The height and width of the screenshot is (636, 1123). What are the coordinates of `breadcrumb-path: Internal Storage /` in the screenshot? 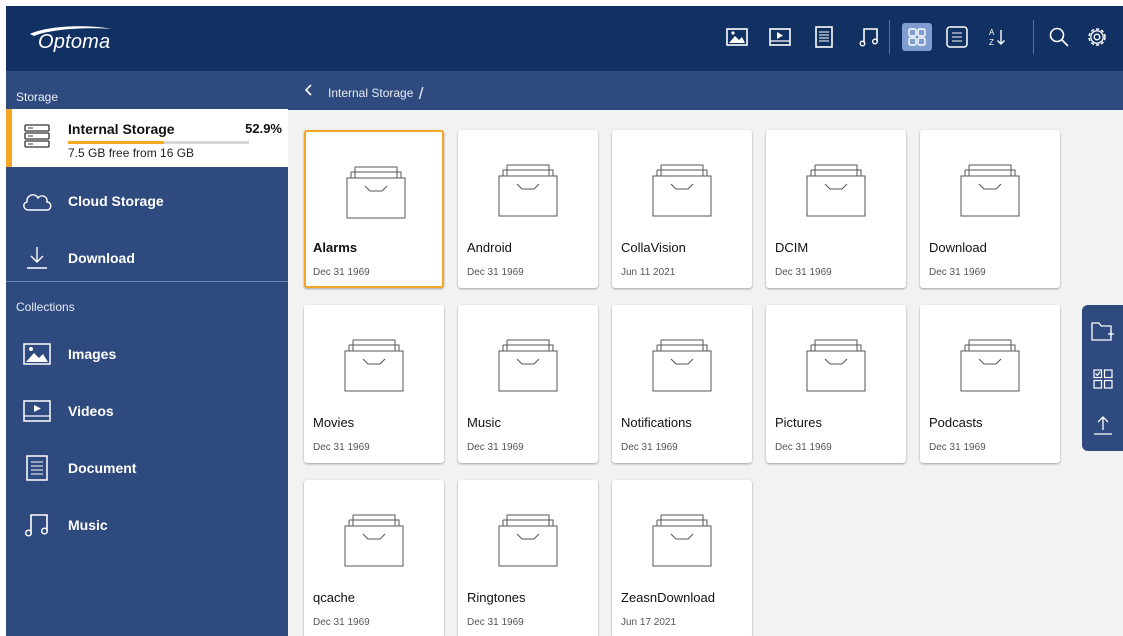 It's located at (375, 94).